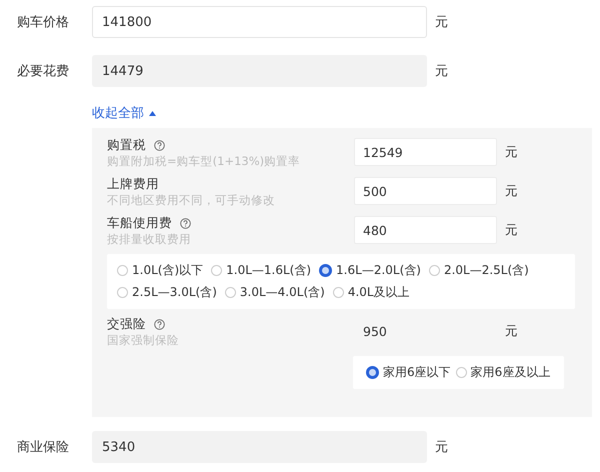  Describe the element at coordinates (143, 340) in the screenshot. I see `item-note: 国家强制保险` at that location.